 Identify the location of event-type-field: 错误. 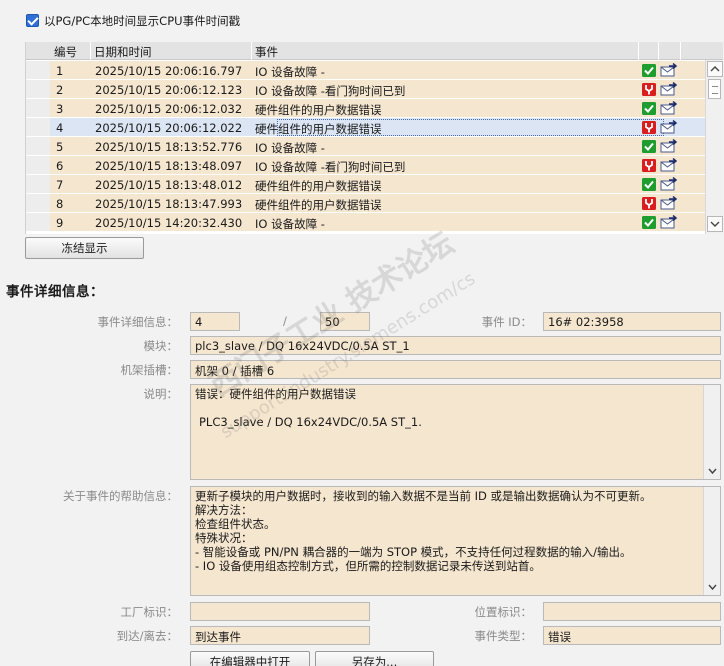
(632, 635).